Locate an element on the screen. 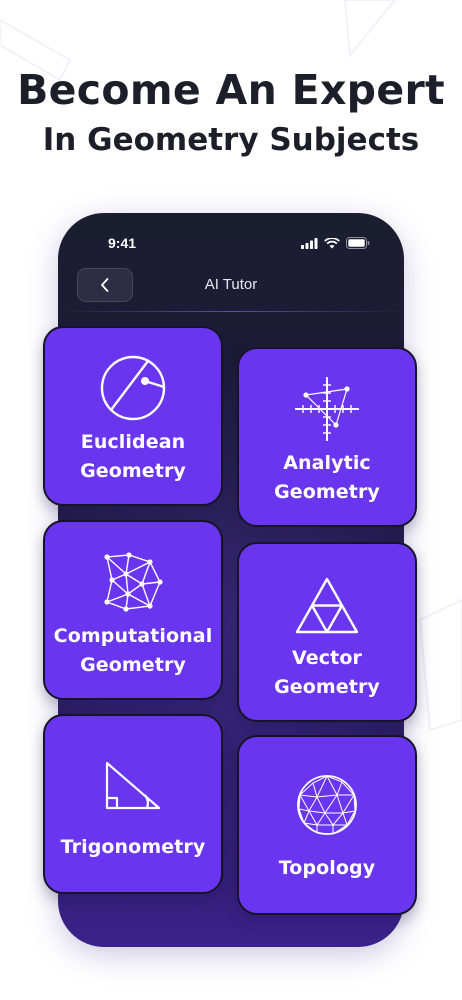 The height and width of the screenshot is (1000, 462). subject-label: Computational Geometry is located at coordinates (133, 651).